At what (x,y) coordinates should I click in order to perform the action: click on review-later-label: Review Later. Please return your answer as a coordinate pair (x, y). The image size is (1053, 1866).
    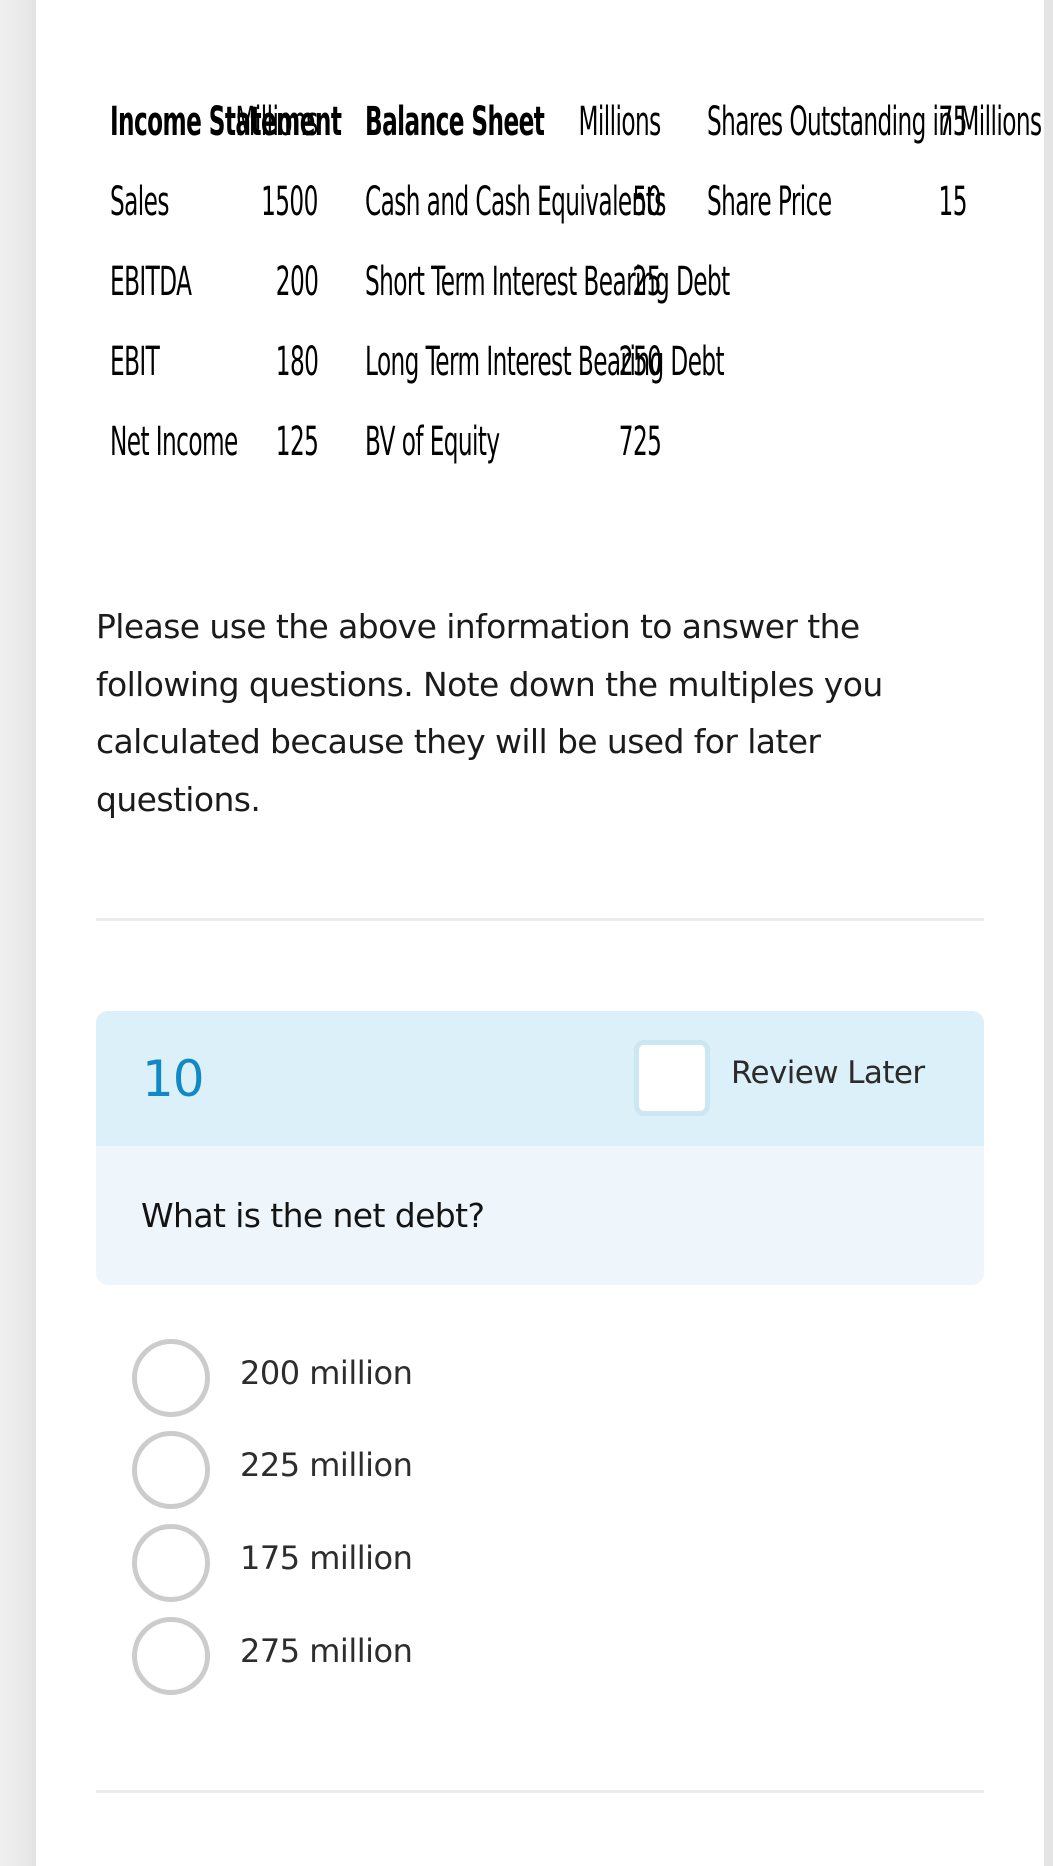
    Looking at the image, I should click on (828, 1073).